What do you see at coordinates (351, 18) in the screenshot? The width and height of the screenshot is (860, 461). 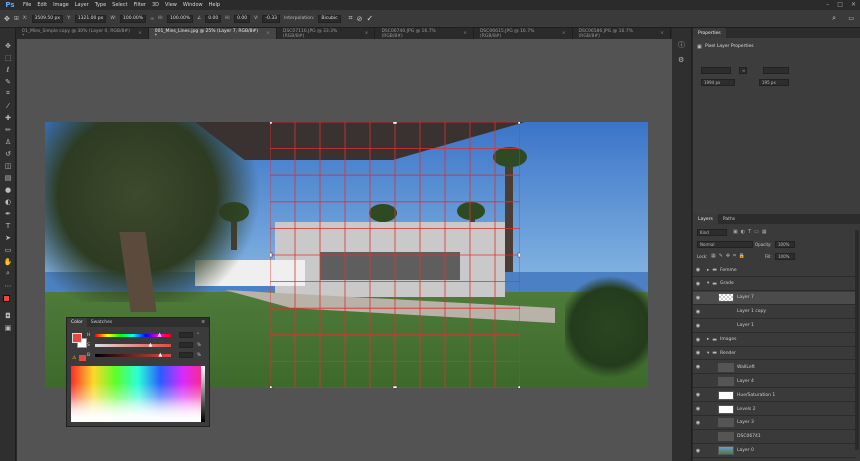 I see `warp-icon: ⌗` at bounding box center [351, 18].